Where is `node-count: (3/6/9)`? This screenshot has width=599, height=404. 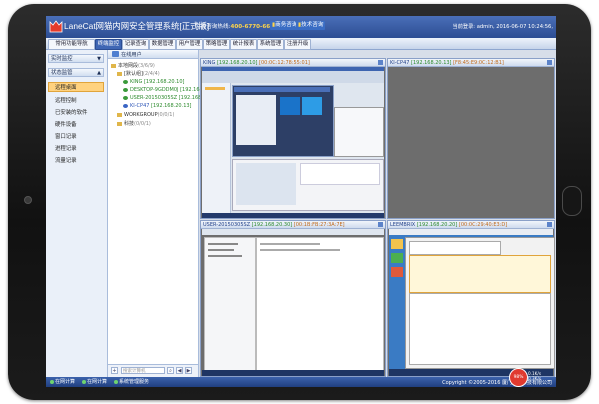
node-count: (3/6/9) is located at coordinates (146, 66).